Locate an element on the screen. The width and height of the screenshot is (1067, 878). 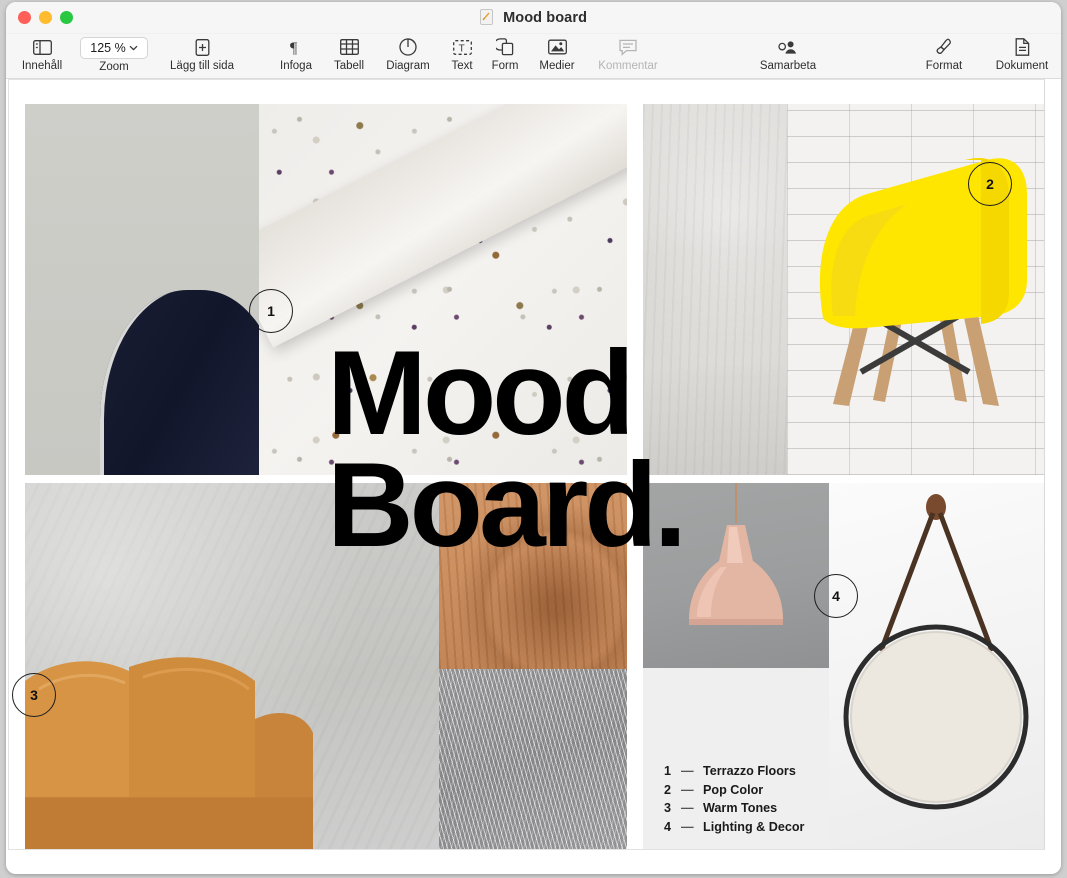
paintbrush-icon is located at coordinates (944, 47).